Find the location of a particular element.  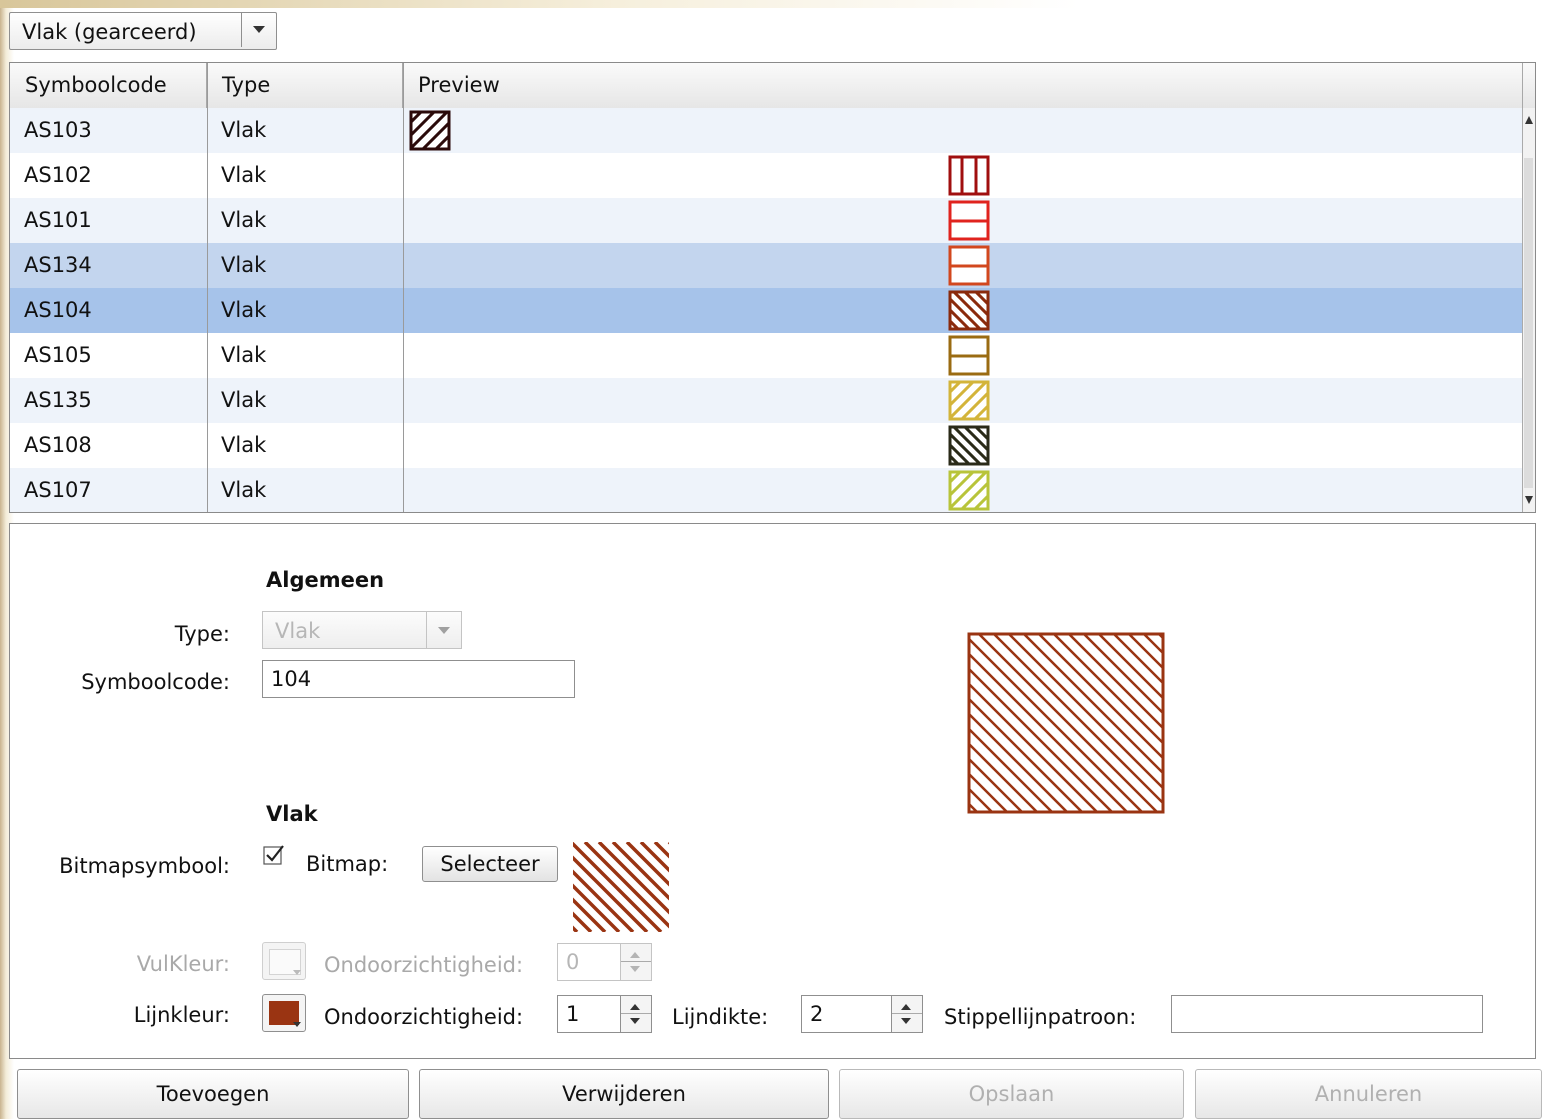

bitmap-symbol-checkbox is located at coordinates (274, 855).